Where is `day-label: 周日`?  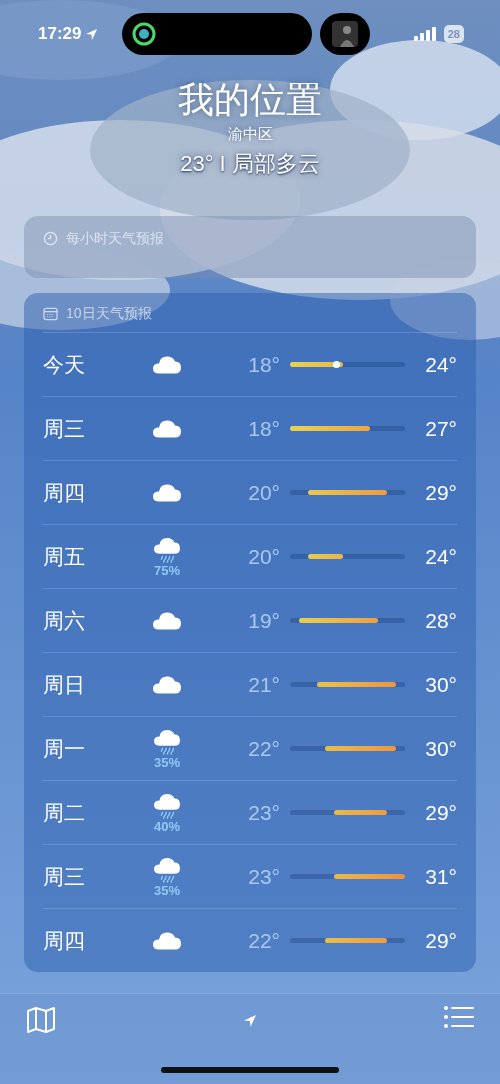
day-label: 周日 is located at coordinates (64, 684).